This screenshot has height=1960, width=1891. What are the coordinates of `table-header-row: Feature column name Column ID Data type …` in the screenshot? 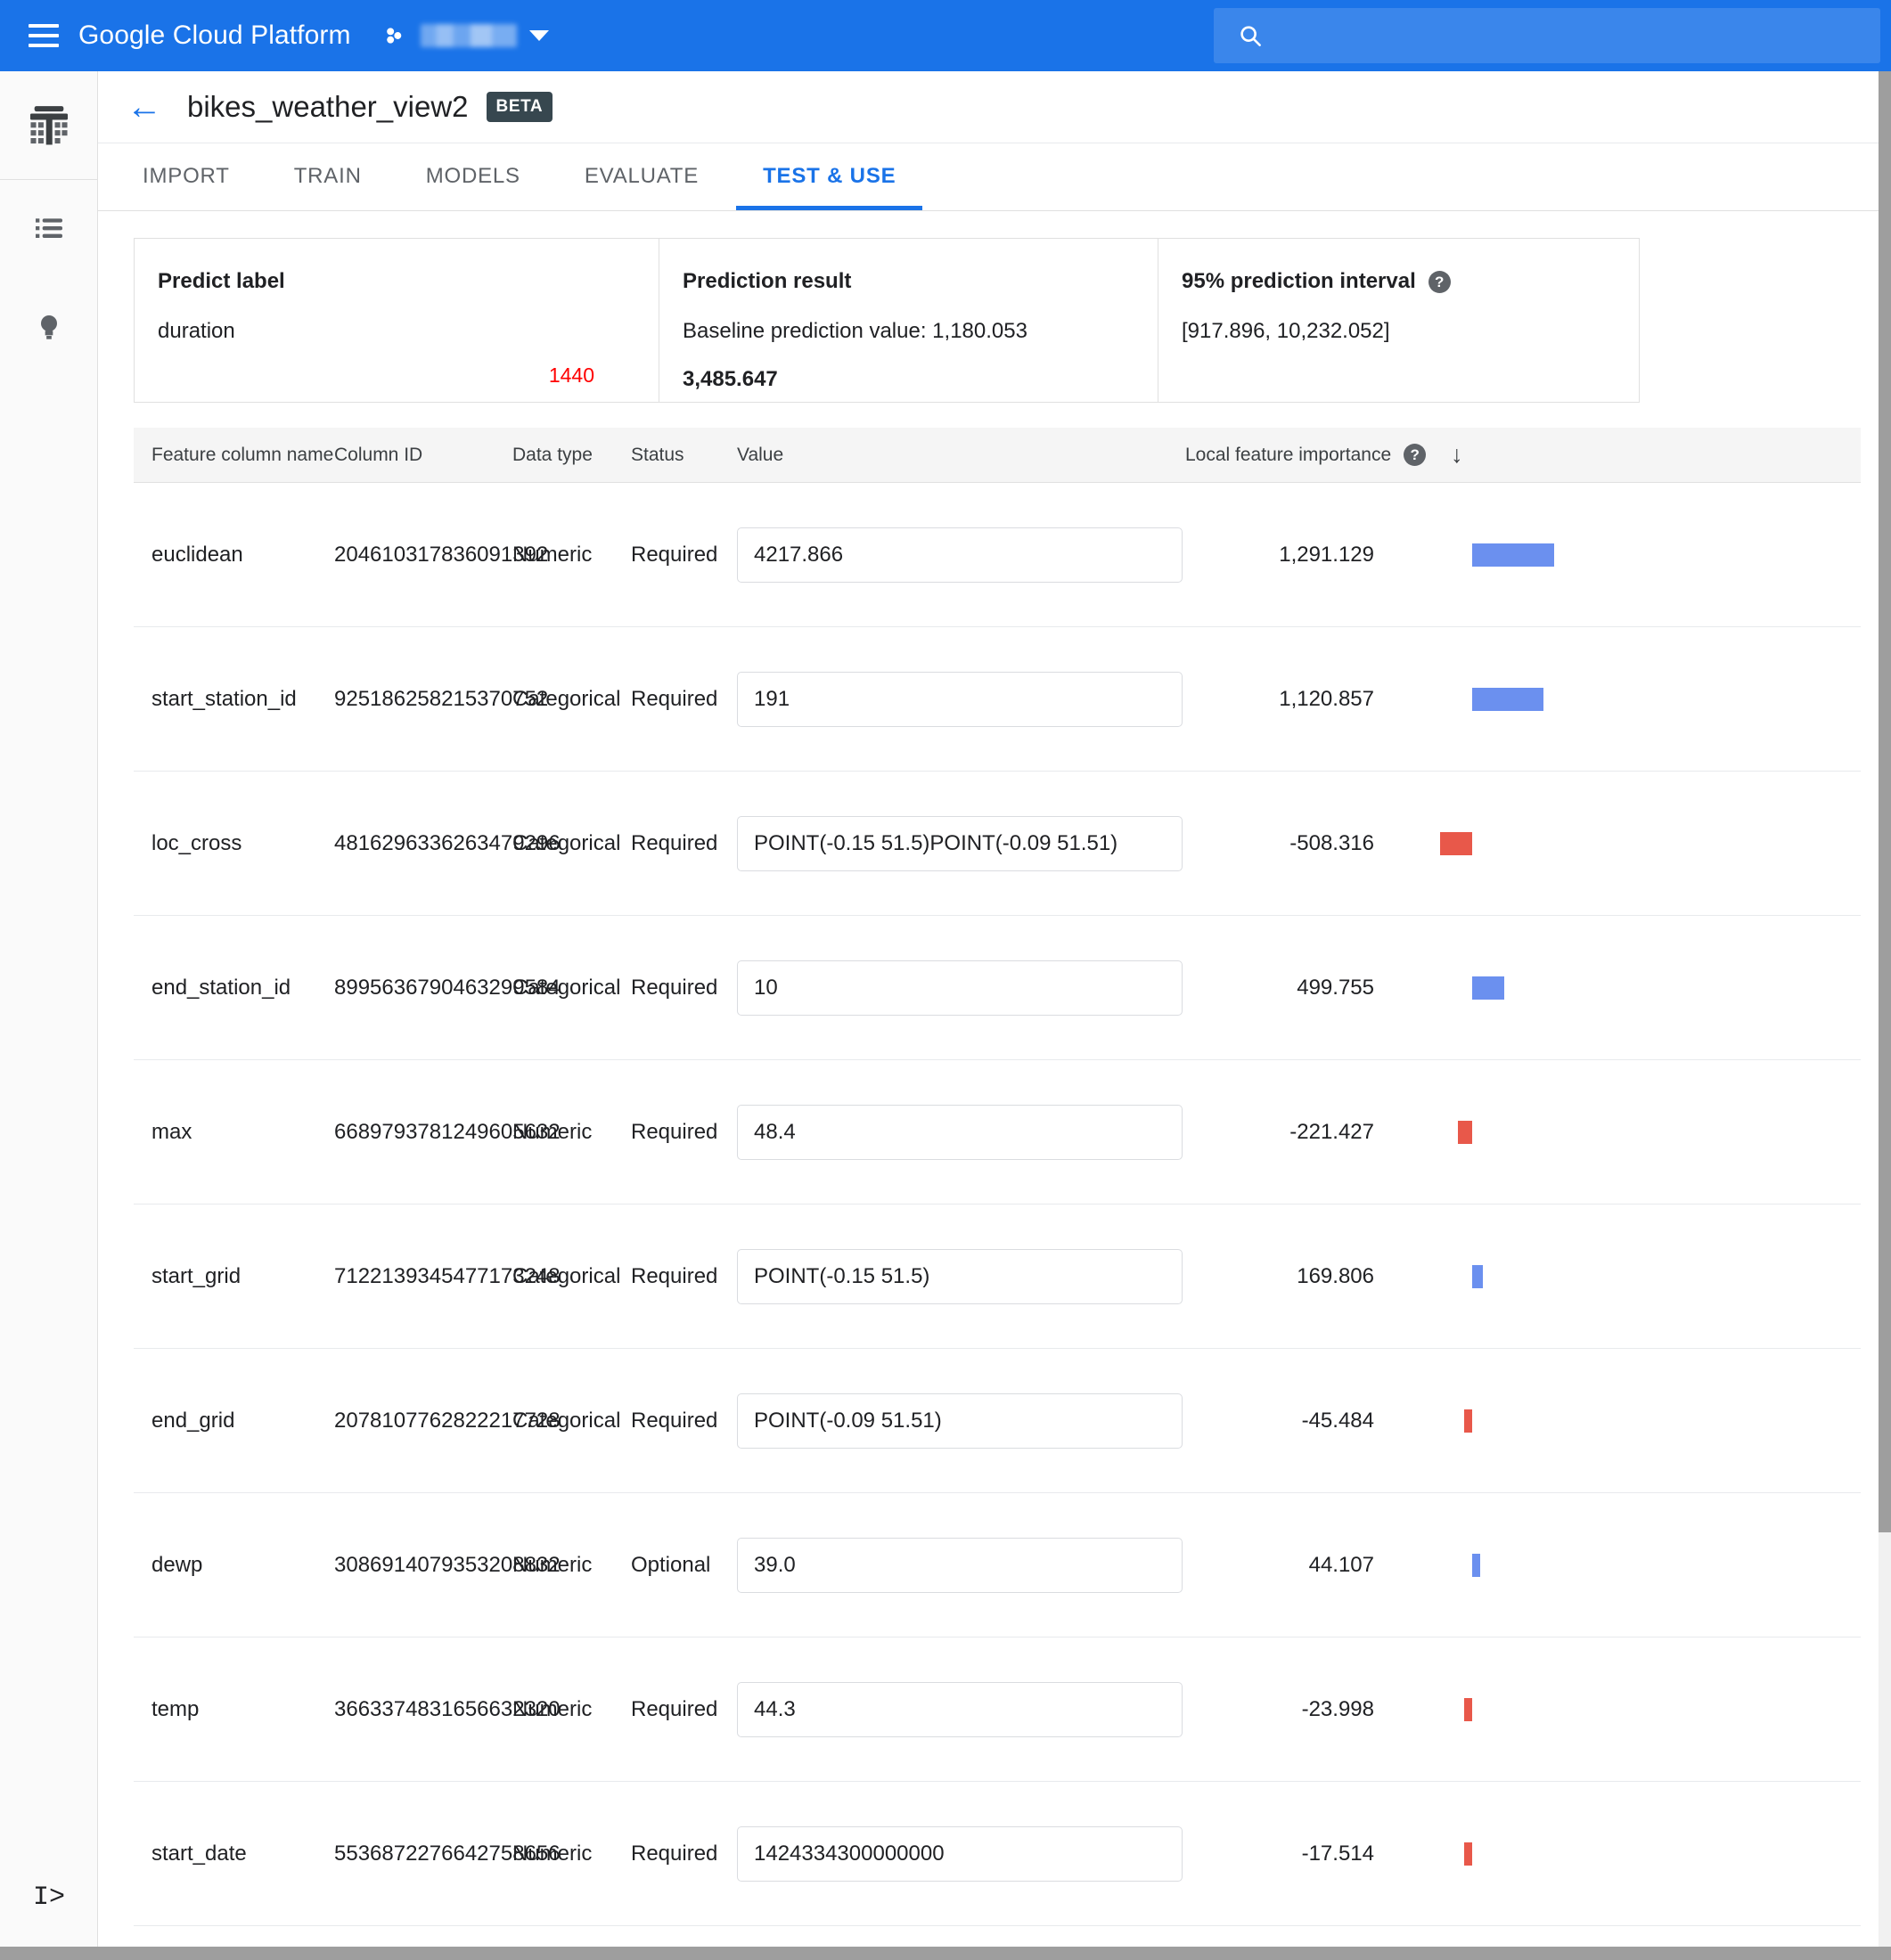 It's located at (997, 455).